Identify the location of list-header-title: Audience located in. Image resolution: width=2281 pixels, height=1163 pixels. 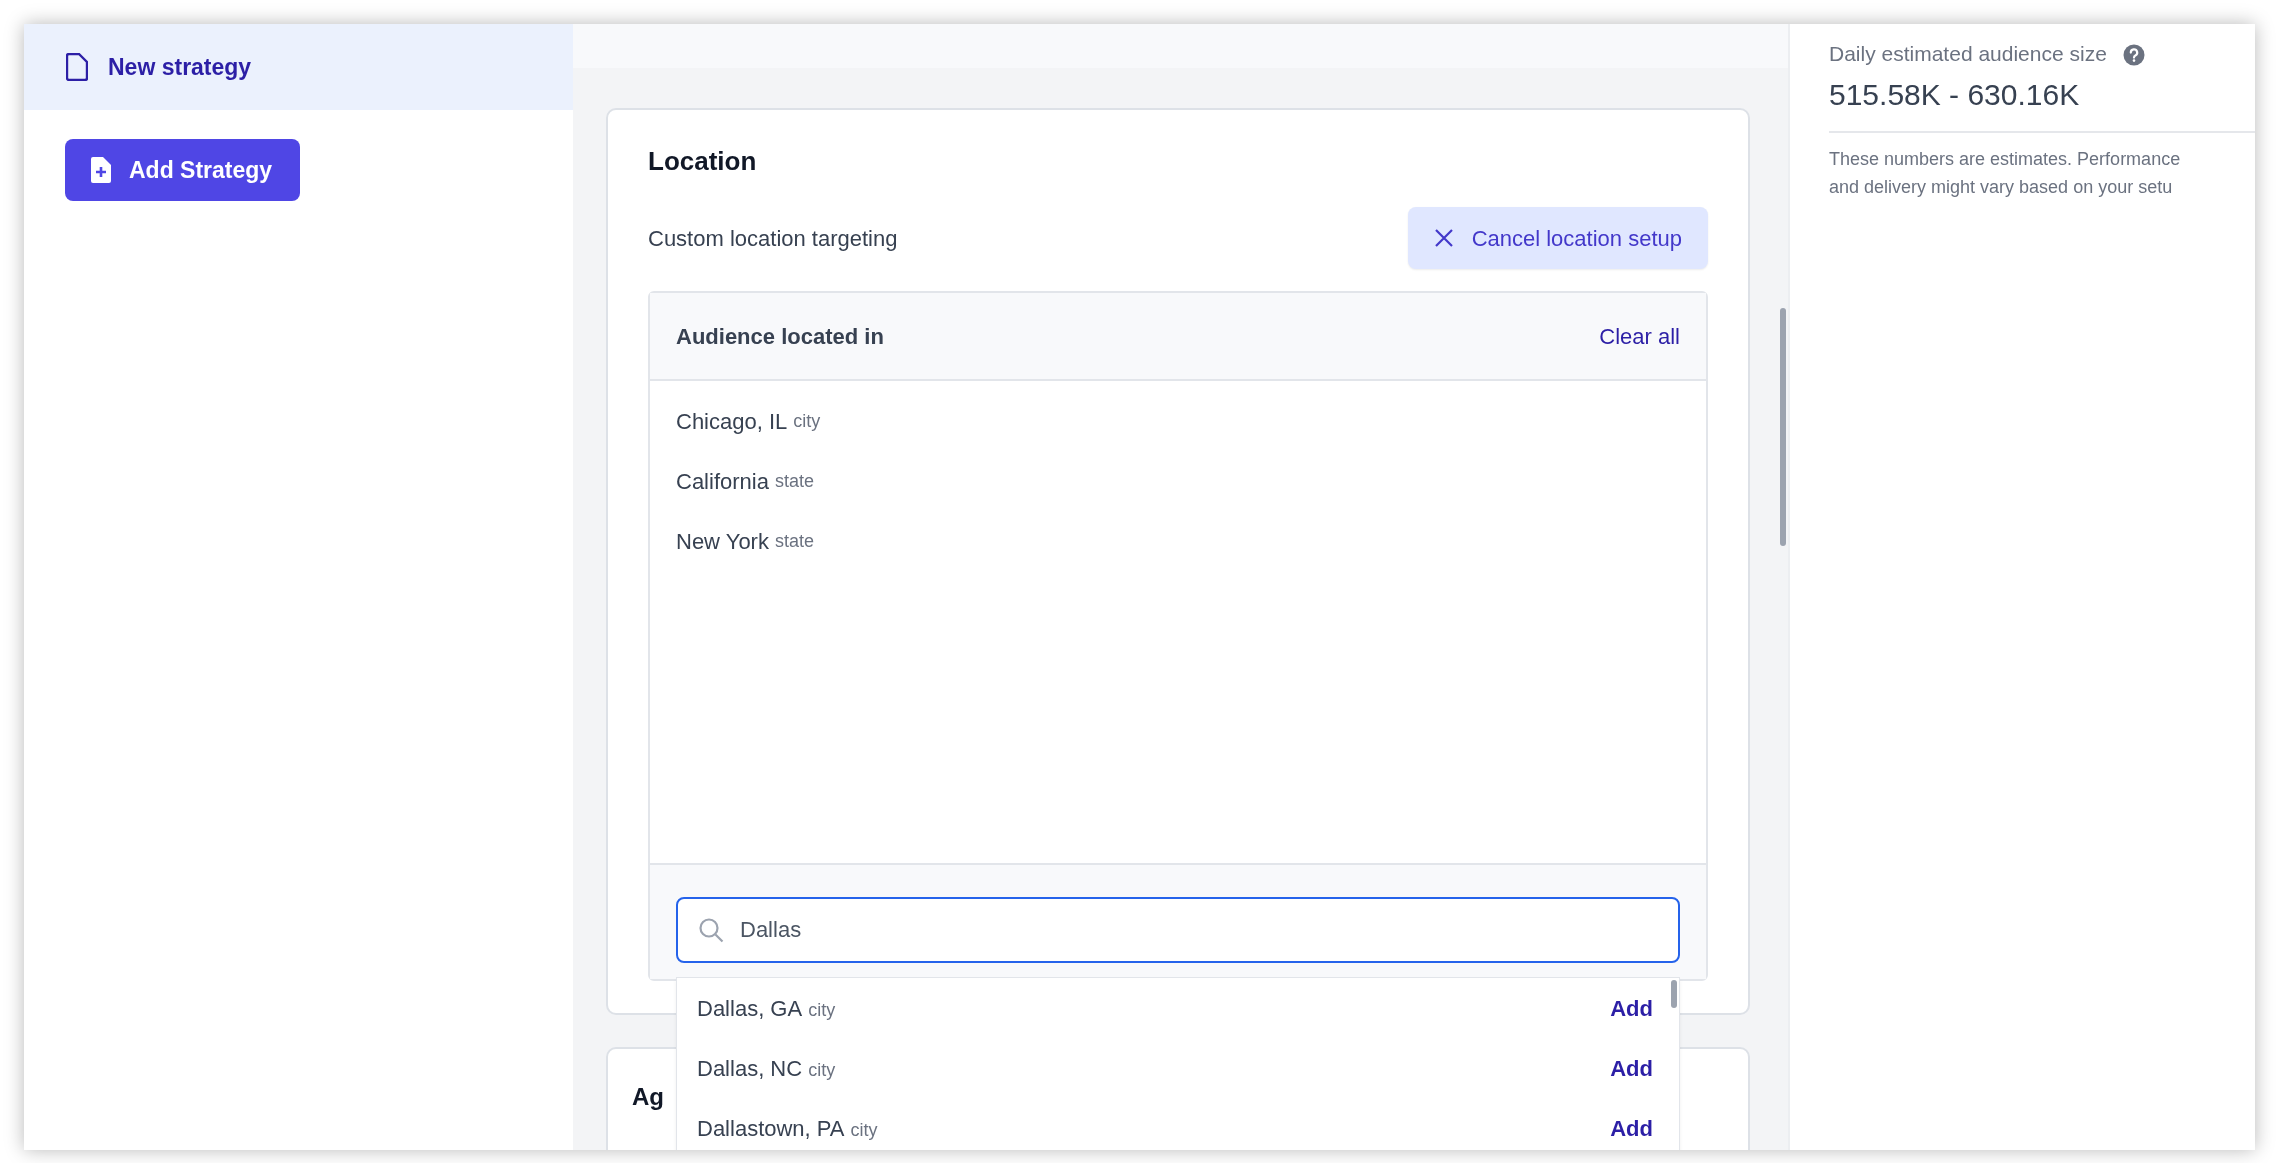
(780, 336).